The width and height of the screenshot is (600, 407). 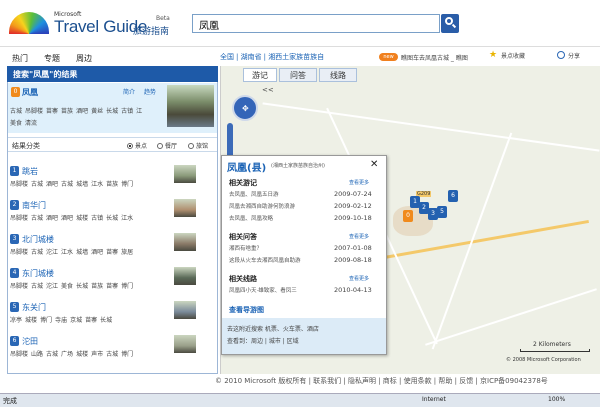 What do you see at coordinates (374, 164) in the screenshot?
I see `close-icon: ✕` at bounding box center [374, 164].